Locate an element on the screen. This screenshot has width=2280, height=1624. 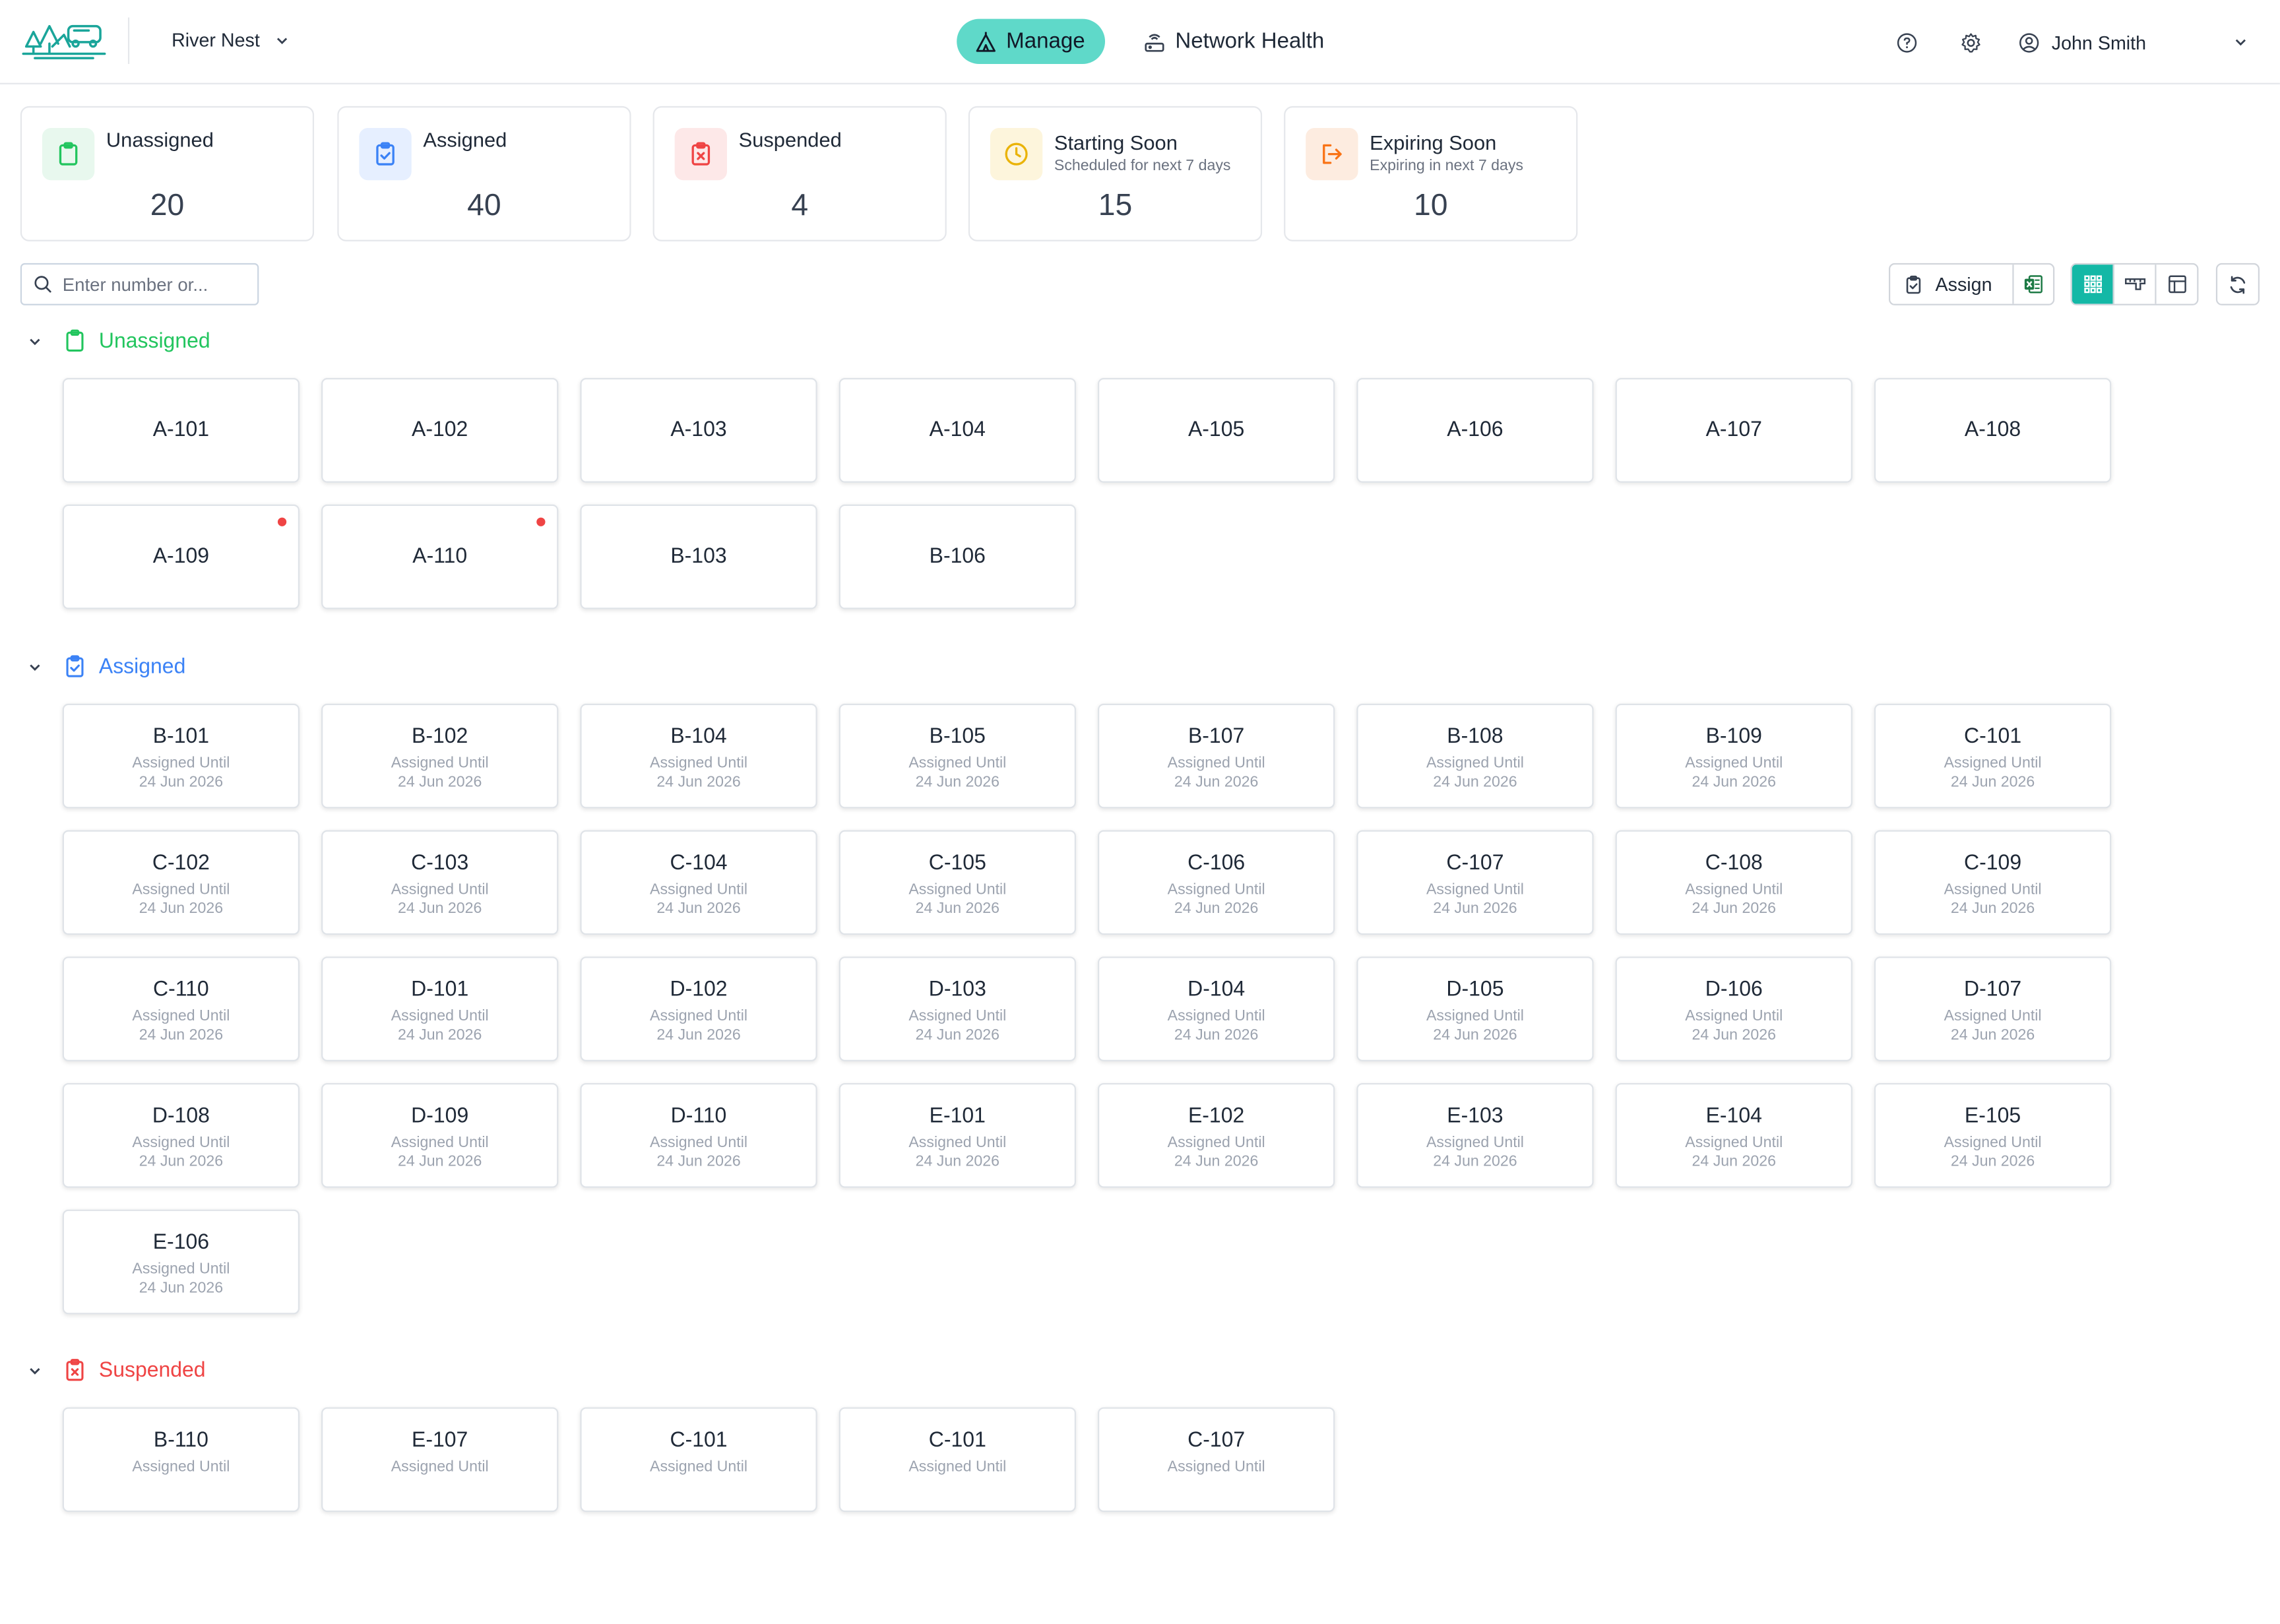
site-name: D-109 is located at coordinates (440, 1117).